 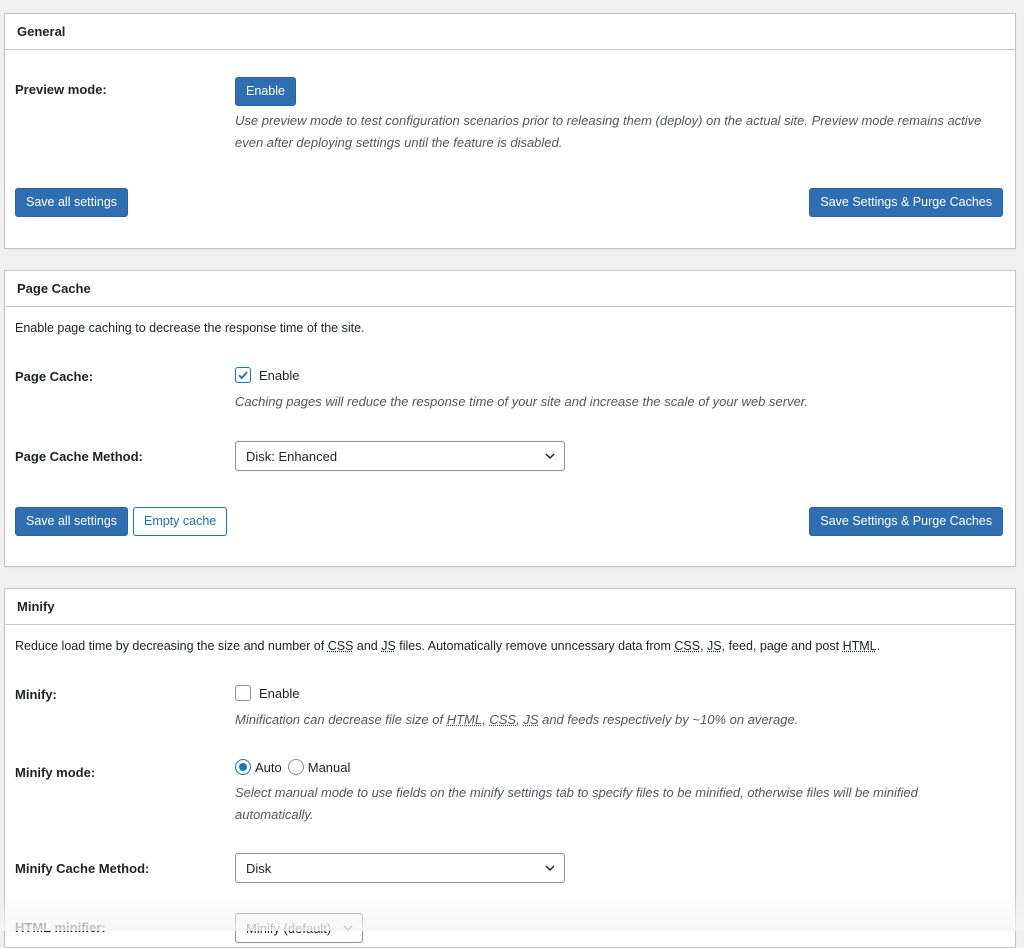 What do you see at coordinates (295, 767) in the screenshot?
I see `radio-unselected-icon` at bounding box center [295, 767].